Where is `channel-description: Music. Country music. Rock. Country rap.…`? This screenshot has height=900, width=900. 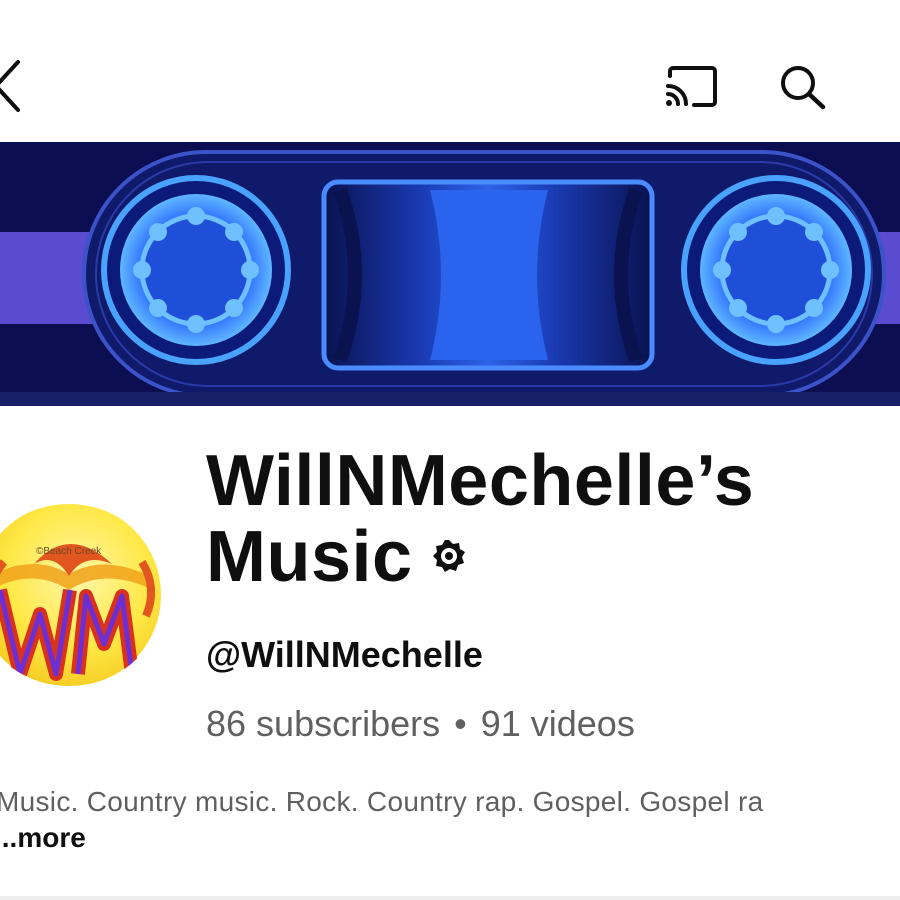
channel-description: Music. Country music. Rock. Country rap.… is located at coordinates (381, 802).